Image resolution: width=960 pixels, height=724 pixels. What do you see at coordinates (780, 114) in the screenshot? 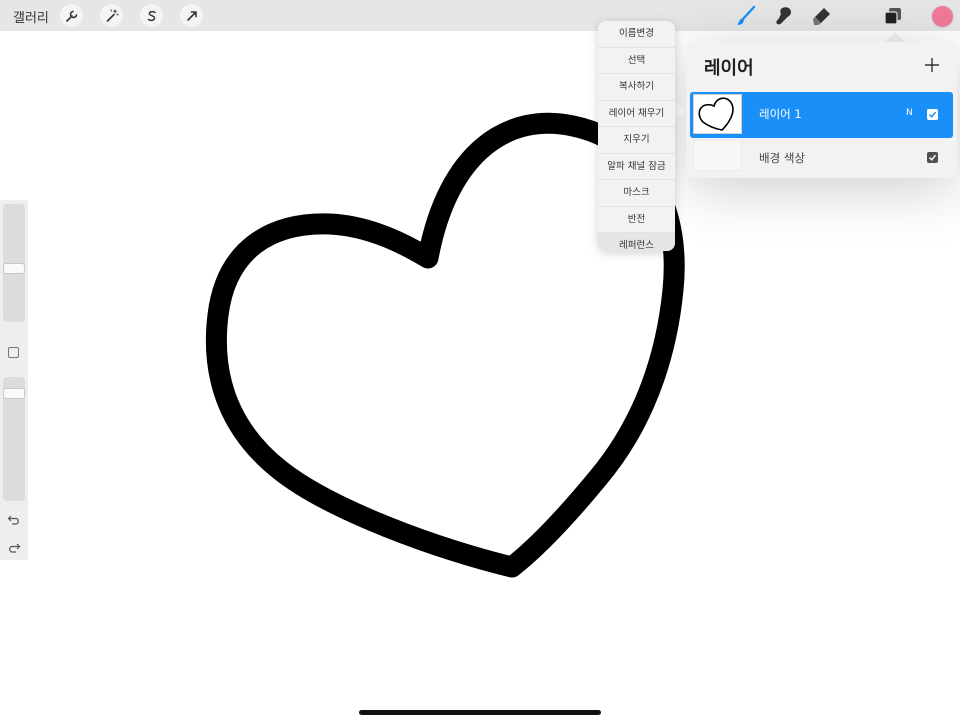
I see `layer-name: 레이어 1` at bounding box center [780, 114].